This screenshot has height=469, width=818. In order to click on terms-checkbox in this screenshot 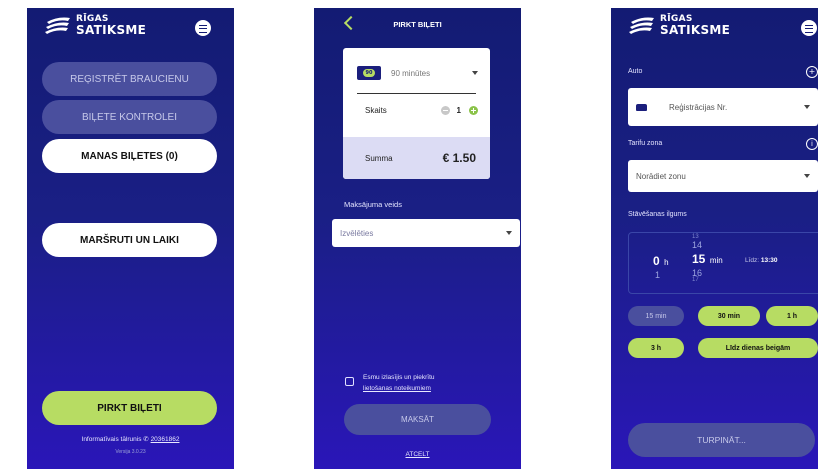, I will do `click(349, 381)`.